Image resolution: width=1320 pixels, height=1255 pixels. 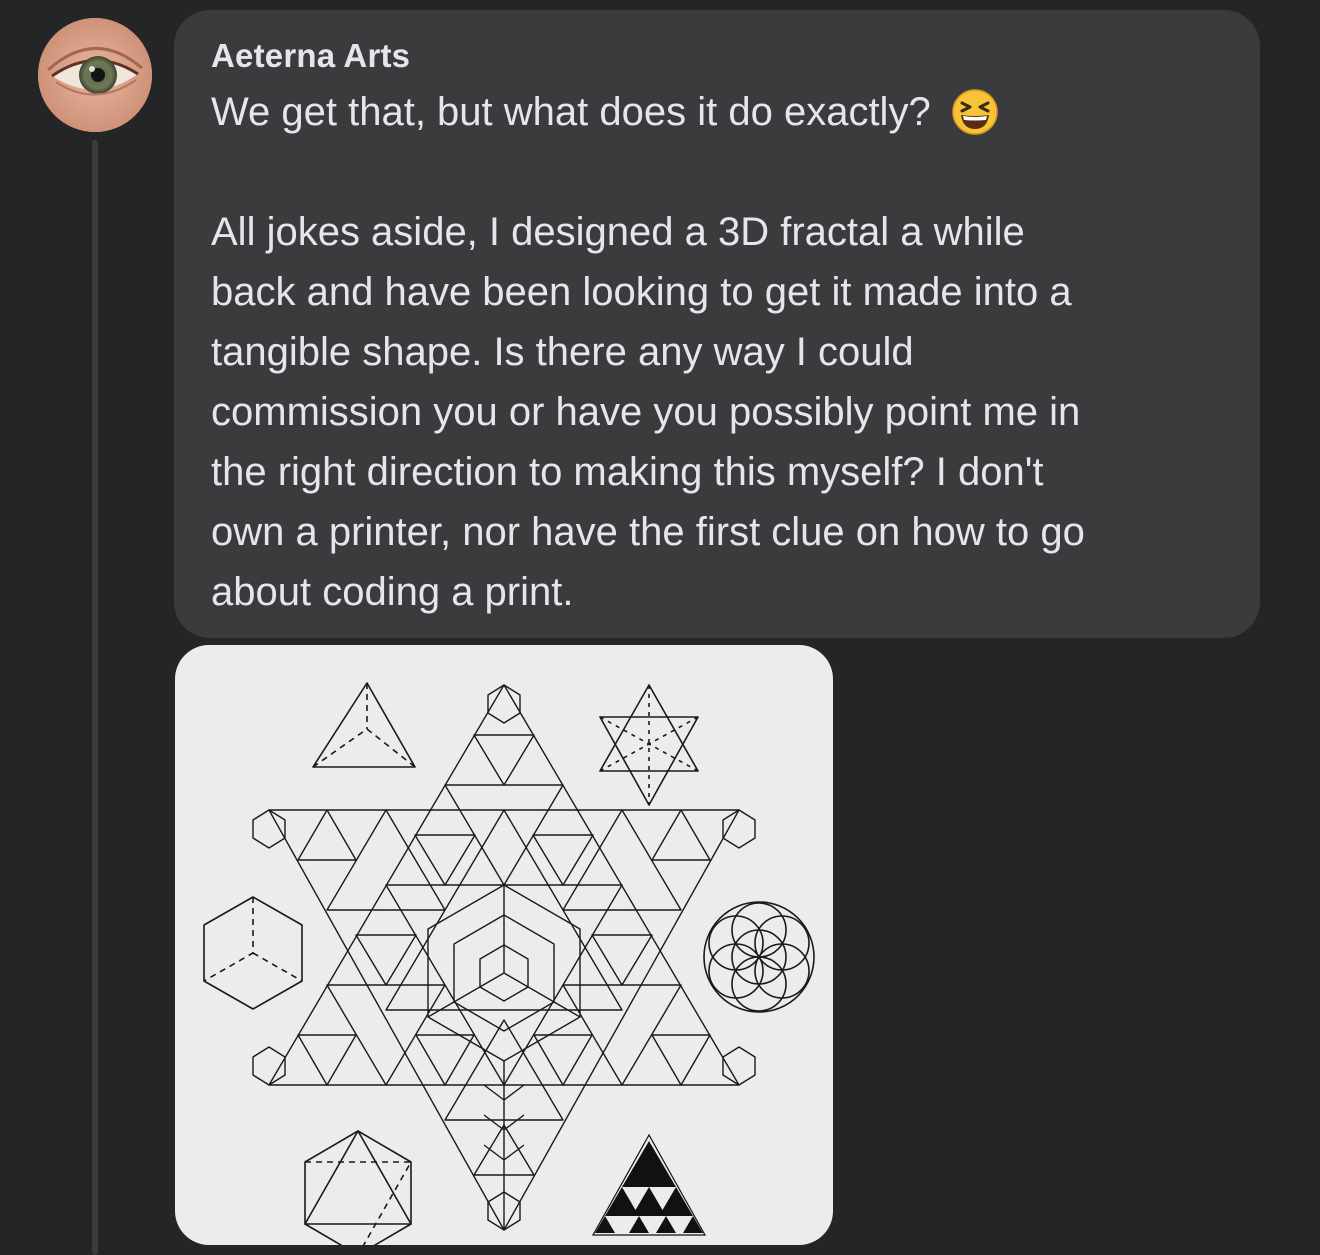 I want to click on comment-author: Aeterna Arts, so click(x=720, y=56).